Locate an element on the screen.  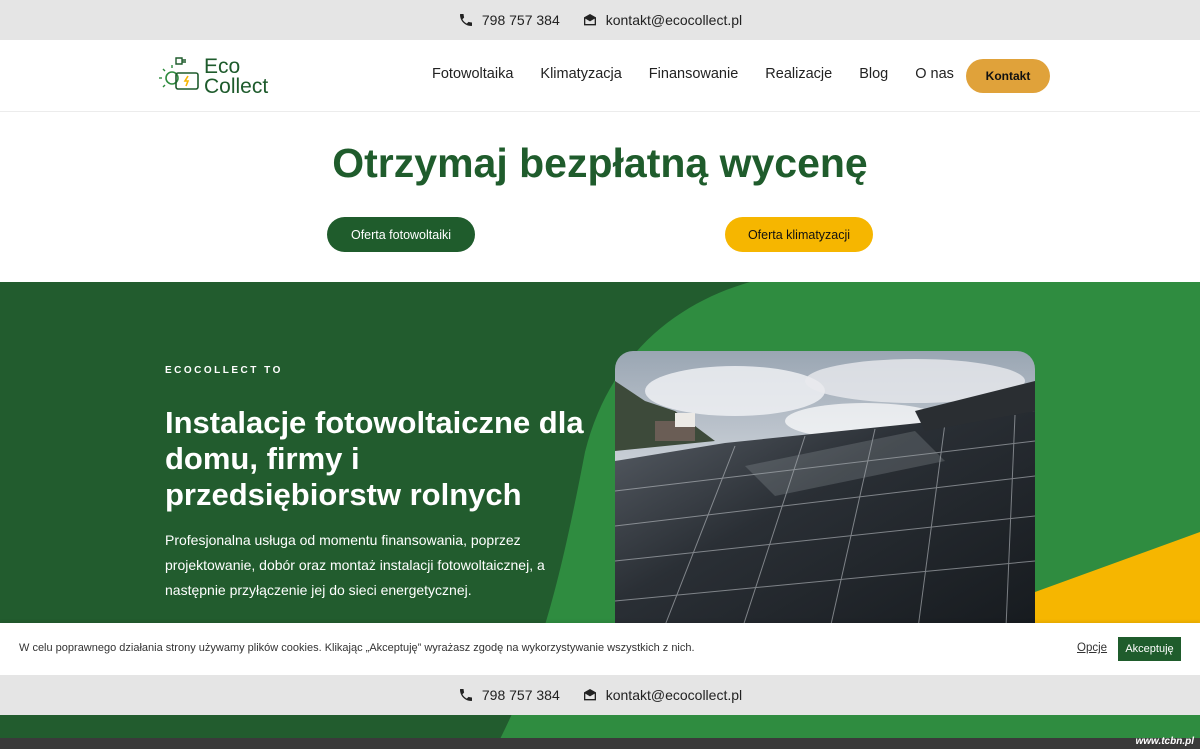
phone-number: 798 757 384 is located at coordinates (520, 20).